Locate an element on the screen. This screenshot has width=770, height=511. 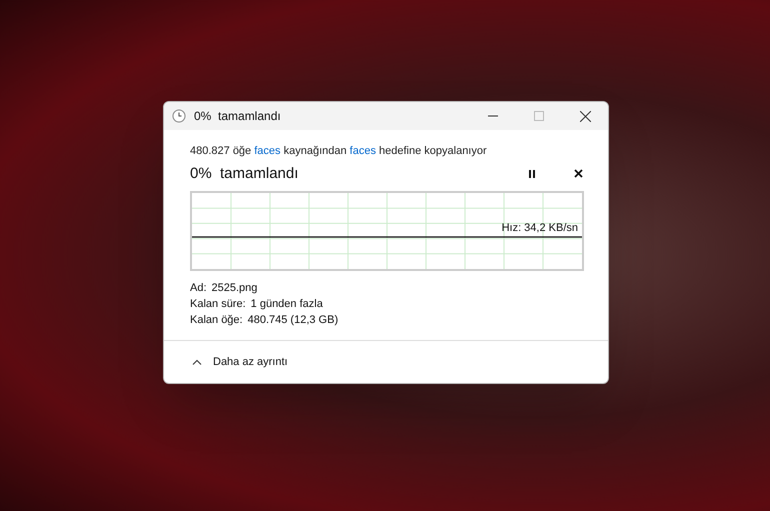
speed-label: Hız: 34,2 KB/sn is located at coordinates (540, 228).